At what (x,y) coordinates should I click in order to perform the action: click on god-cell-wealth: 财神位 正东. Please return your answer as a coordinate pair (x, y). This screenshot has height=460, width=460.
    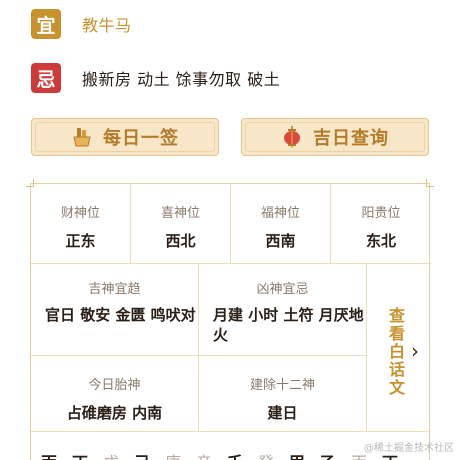
    Looking at the image, I should click on (81, 224).